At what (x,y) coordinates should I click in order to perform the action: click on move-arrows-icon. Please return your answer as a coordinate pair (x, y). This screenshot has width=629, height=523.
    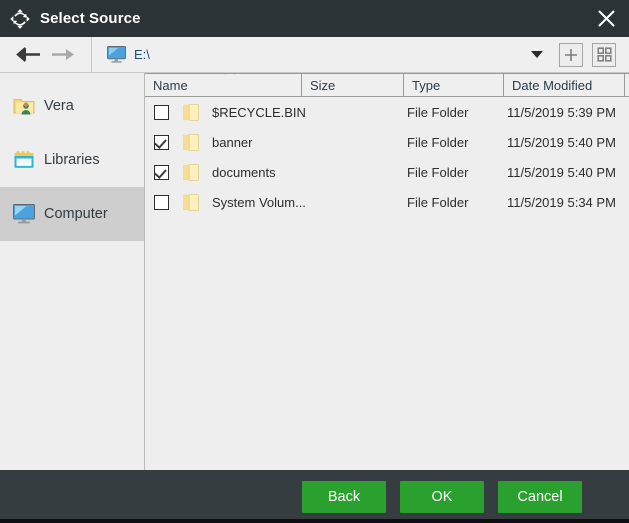
    Looking at the image, I should click on (20, 18).